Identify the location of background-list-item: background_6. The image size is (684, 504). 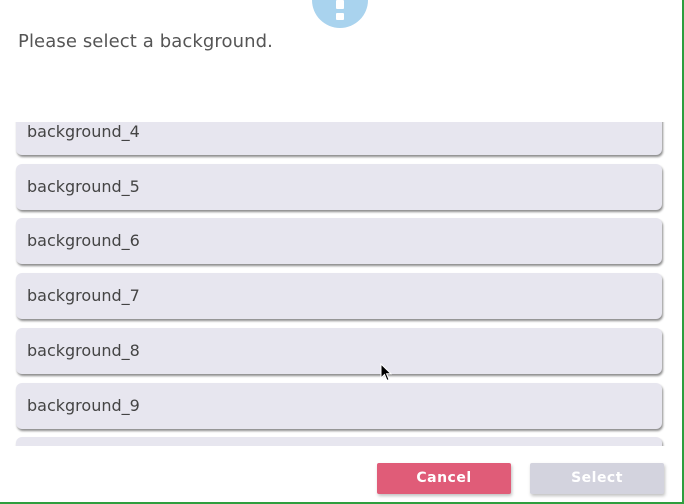
(339, 241).